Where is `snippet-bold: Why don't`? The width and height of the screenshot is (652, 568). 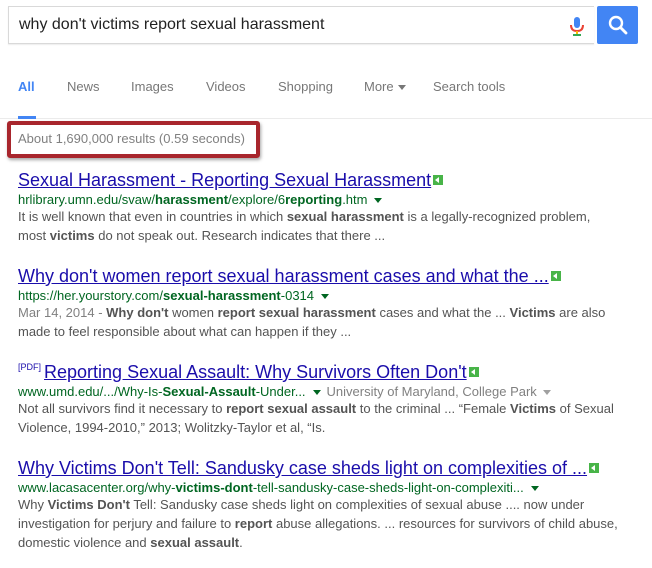
snippet-bold: Why don't is located at coordinates (137, 312).